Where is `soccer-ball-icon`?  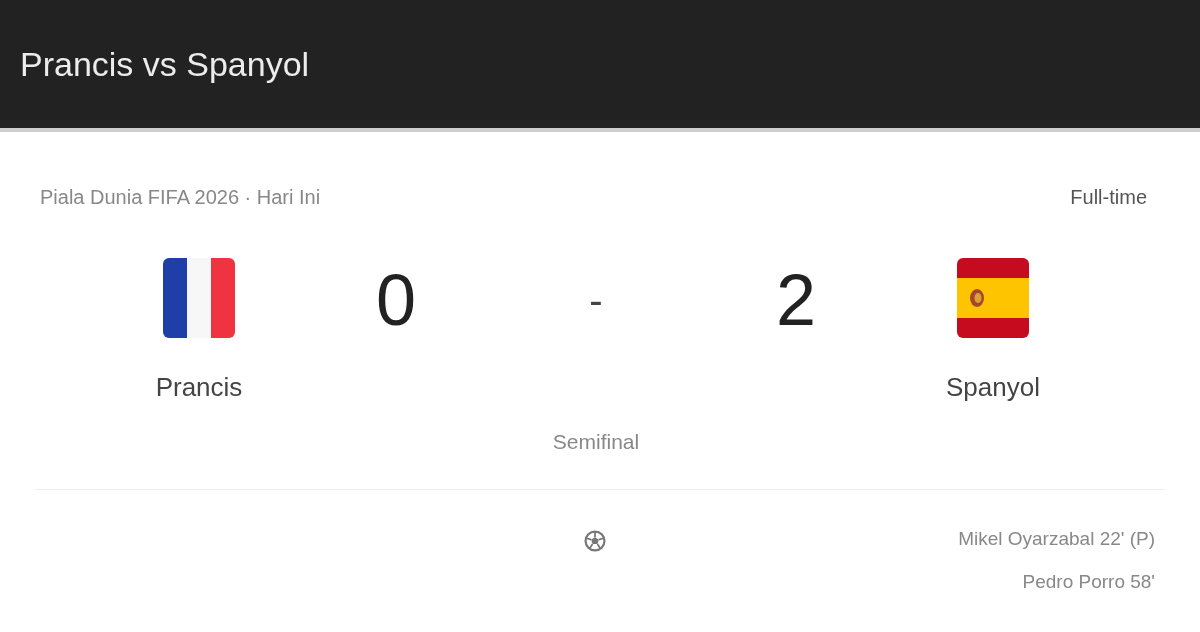
soccer-ball-icon is located at coordinates (595, 541).